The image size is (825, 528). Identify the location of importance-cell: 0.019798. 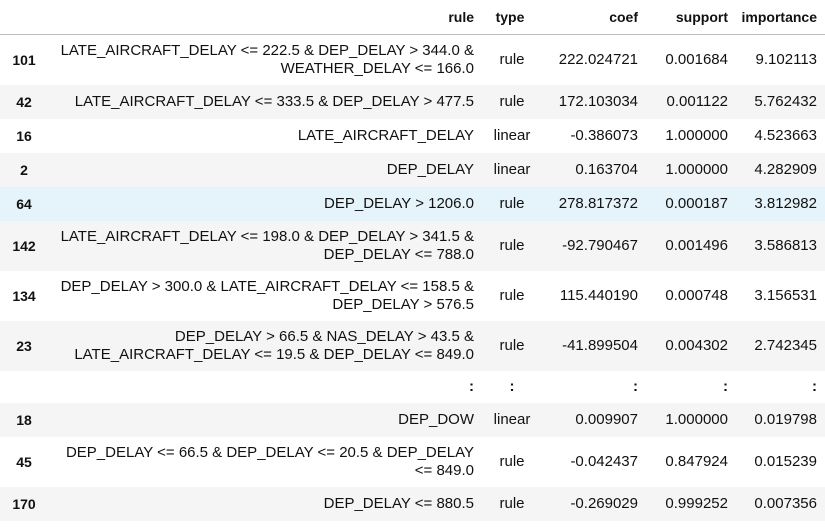
(785, 419).